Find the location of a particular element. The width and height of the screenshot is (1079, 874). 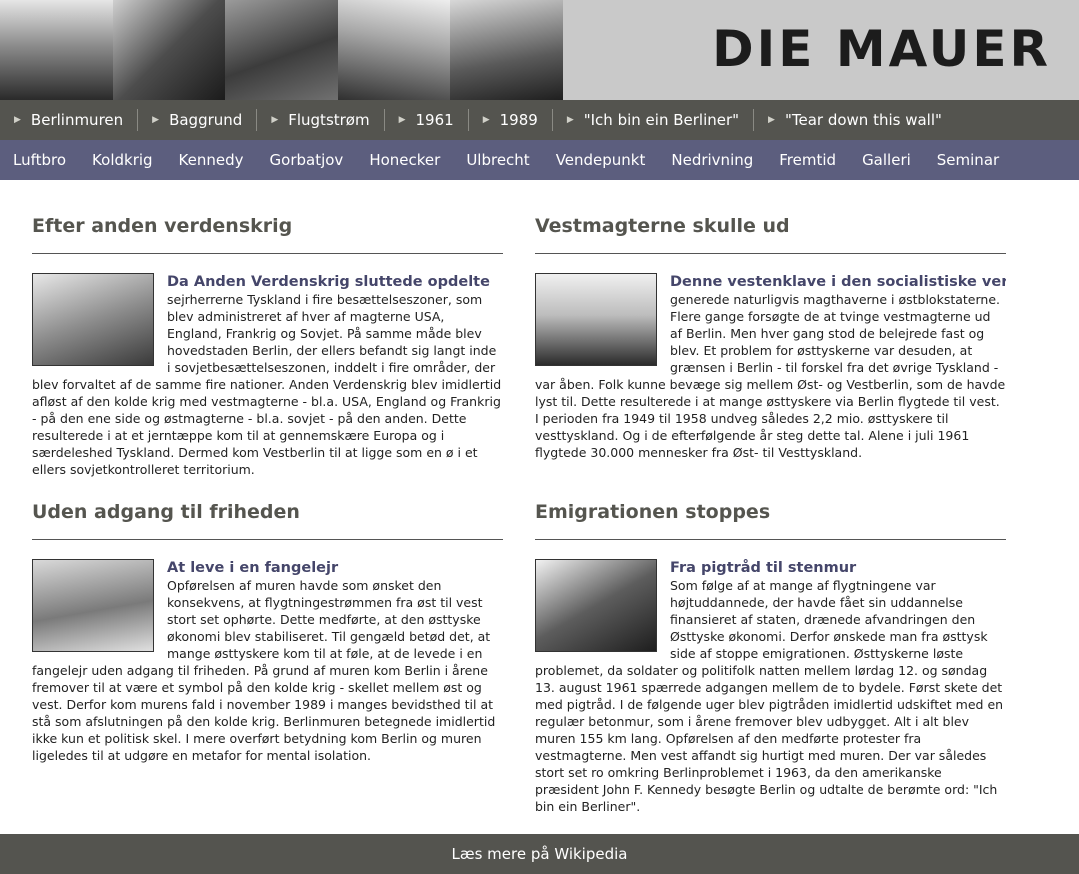

header-photo-street is located at coordinates (506, 50).